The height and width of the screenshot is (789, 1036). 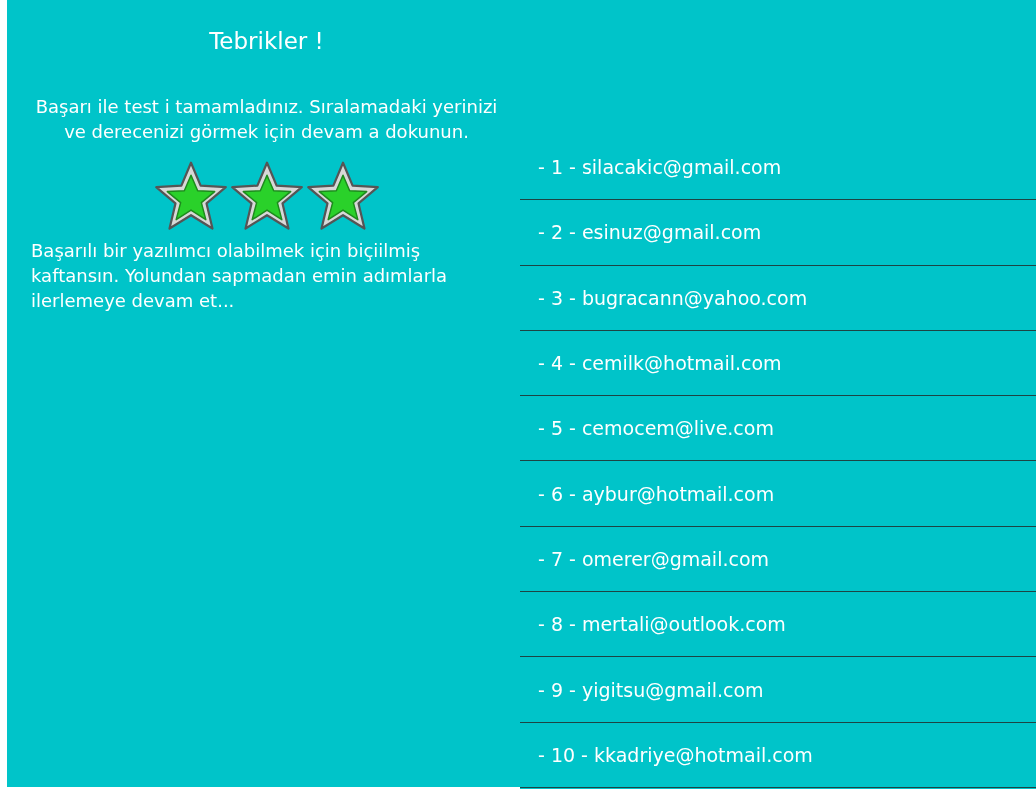 I want to click on result-message: Başarı ile test i tamamladınız. Sıralamadaki yerinizi ve derecenizi görmek için devam a dokunun., so click(x=266, y=119).